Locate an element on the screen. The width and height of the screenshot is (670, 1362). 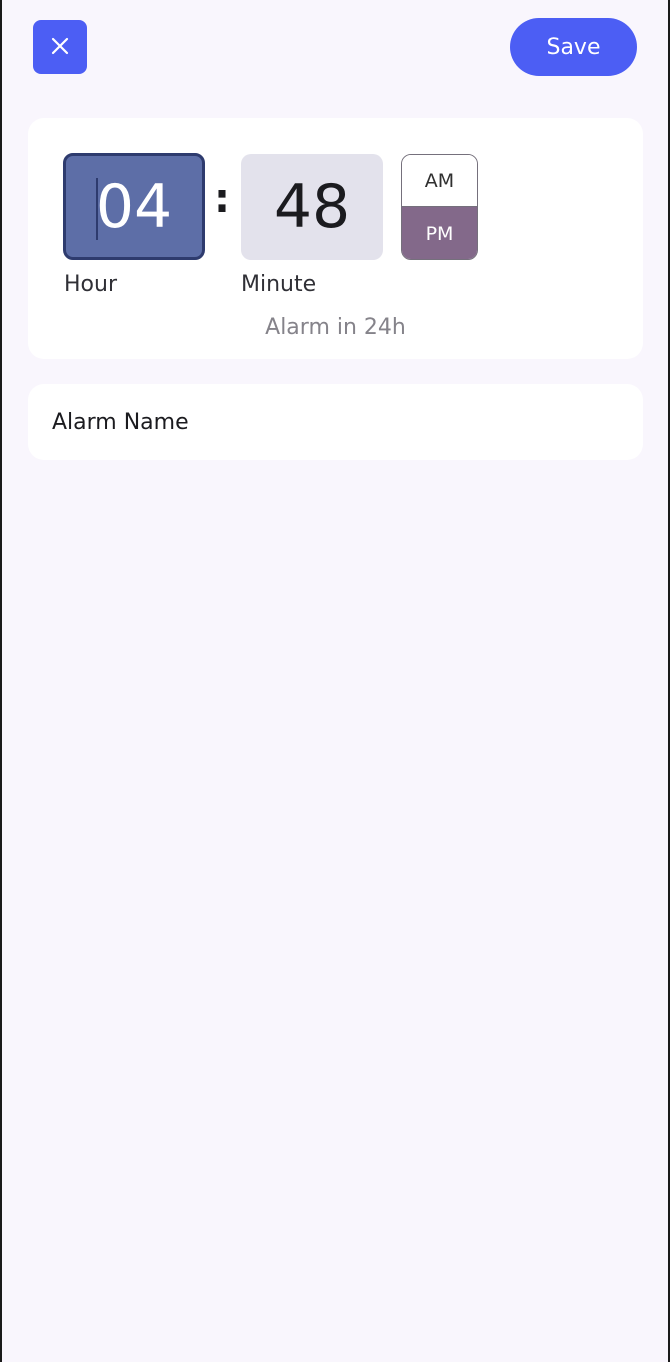
minute-input: 48 is located at coordinates (312, 207).